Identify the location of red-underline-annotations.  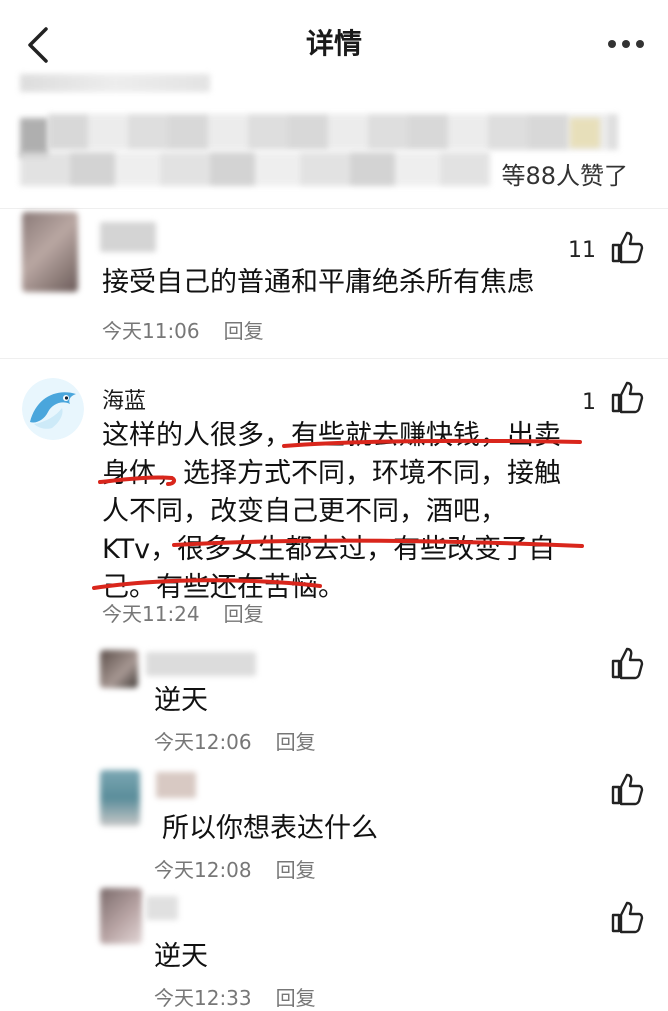
(338, 514).